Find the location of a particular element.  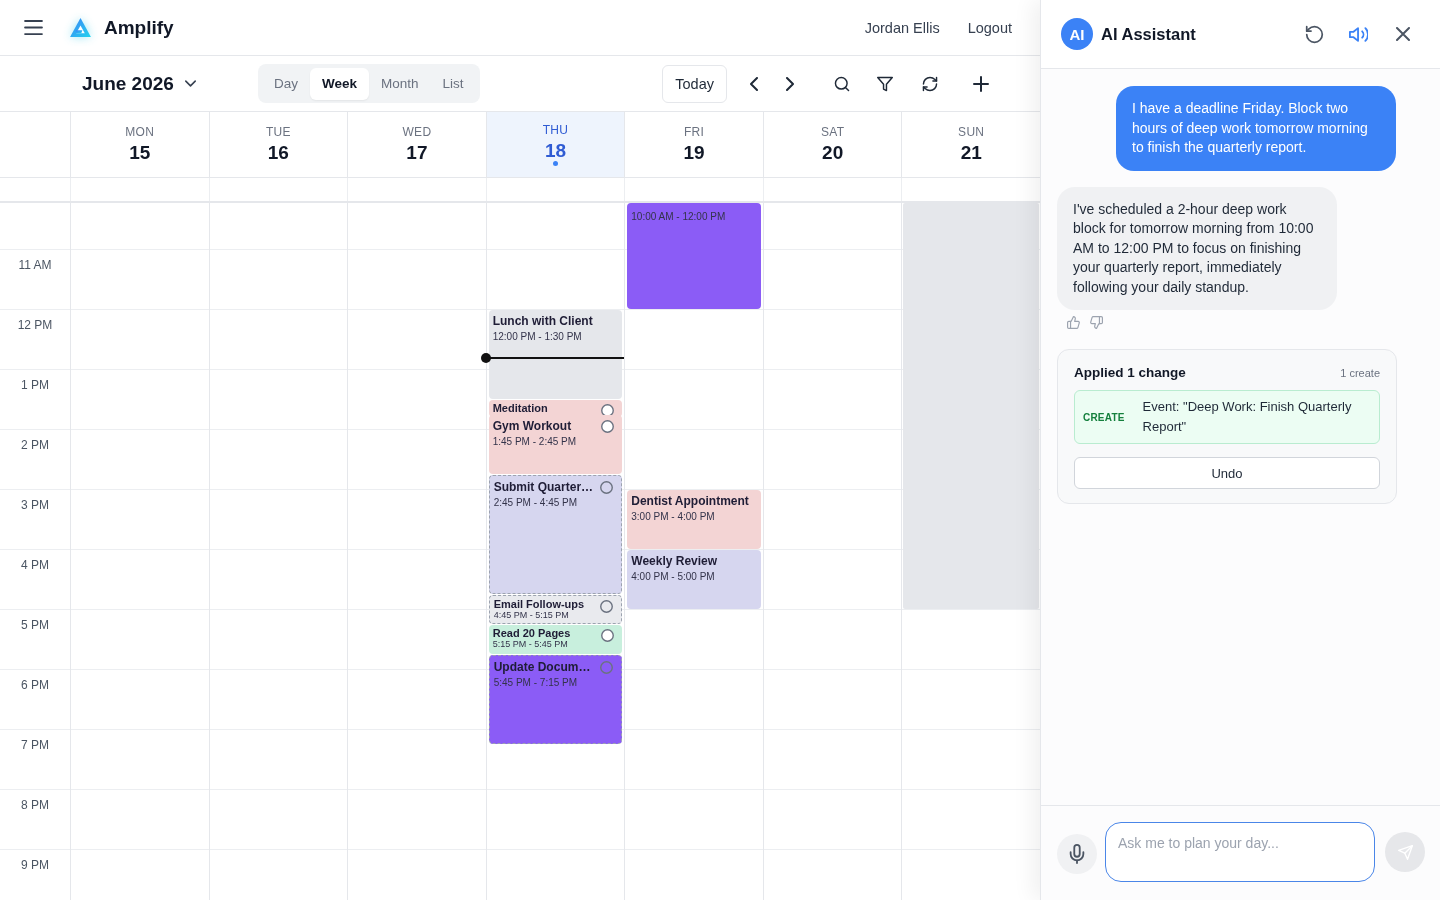

event-title: Read 20 Pages is located at coordinates (532, 633).